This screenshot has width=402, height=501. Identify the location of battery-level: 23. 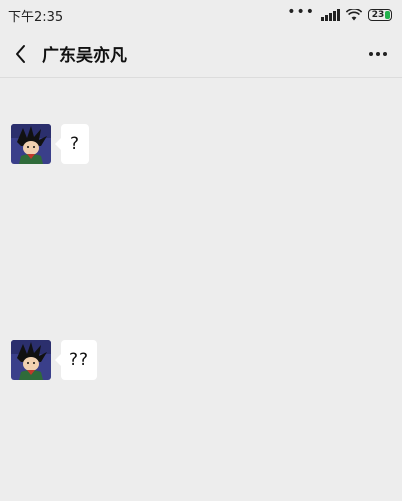
(378, 15).